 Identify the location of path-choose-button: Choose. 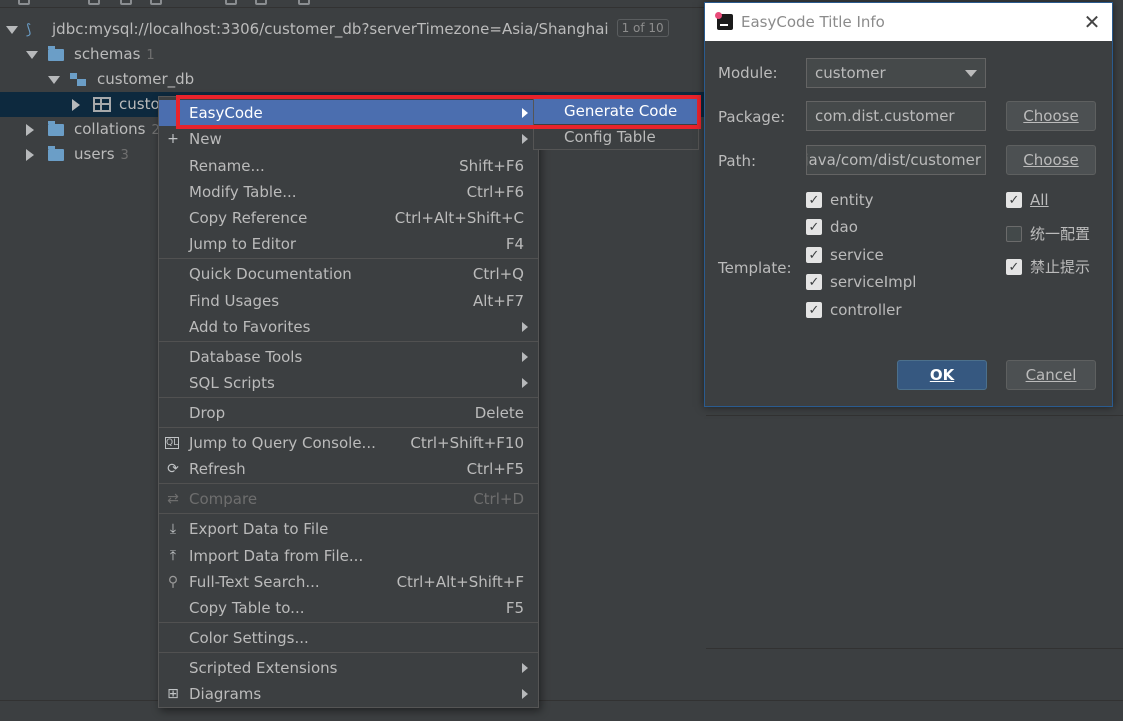
(1051, 160).